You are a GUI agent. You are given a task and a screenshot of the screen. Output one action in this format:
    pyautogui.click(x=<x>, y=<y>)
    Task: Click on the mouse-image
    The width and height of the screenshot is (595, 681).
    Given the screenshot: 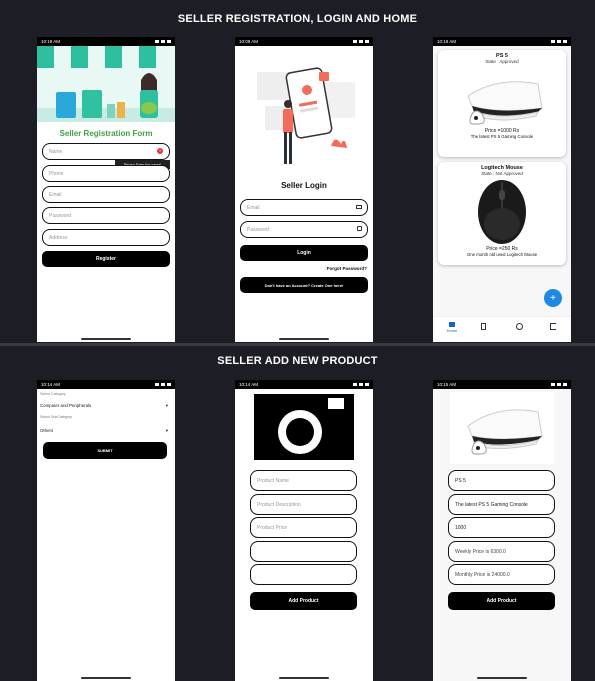 What is the action you would take?
    pyautogui.click(x=502, y=212)
    